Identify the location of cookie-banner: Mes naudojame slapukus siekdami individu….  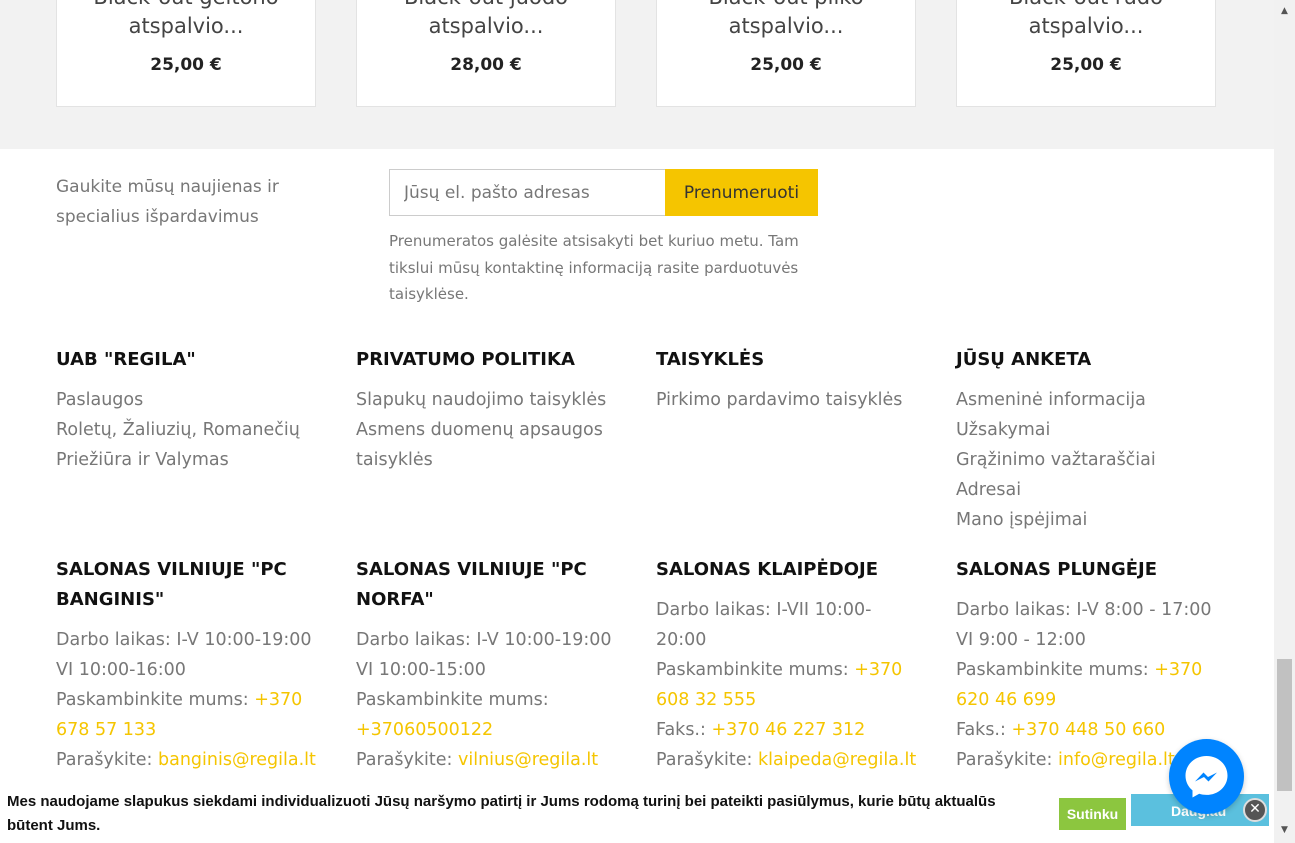
(637, 815).